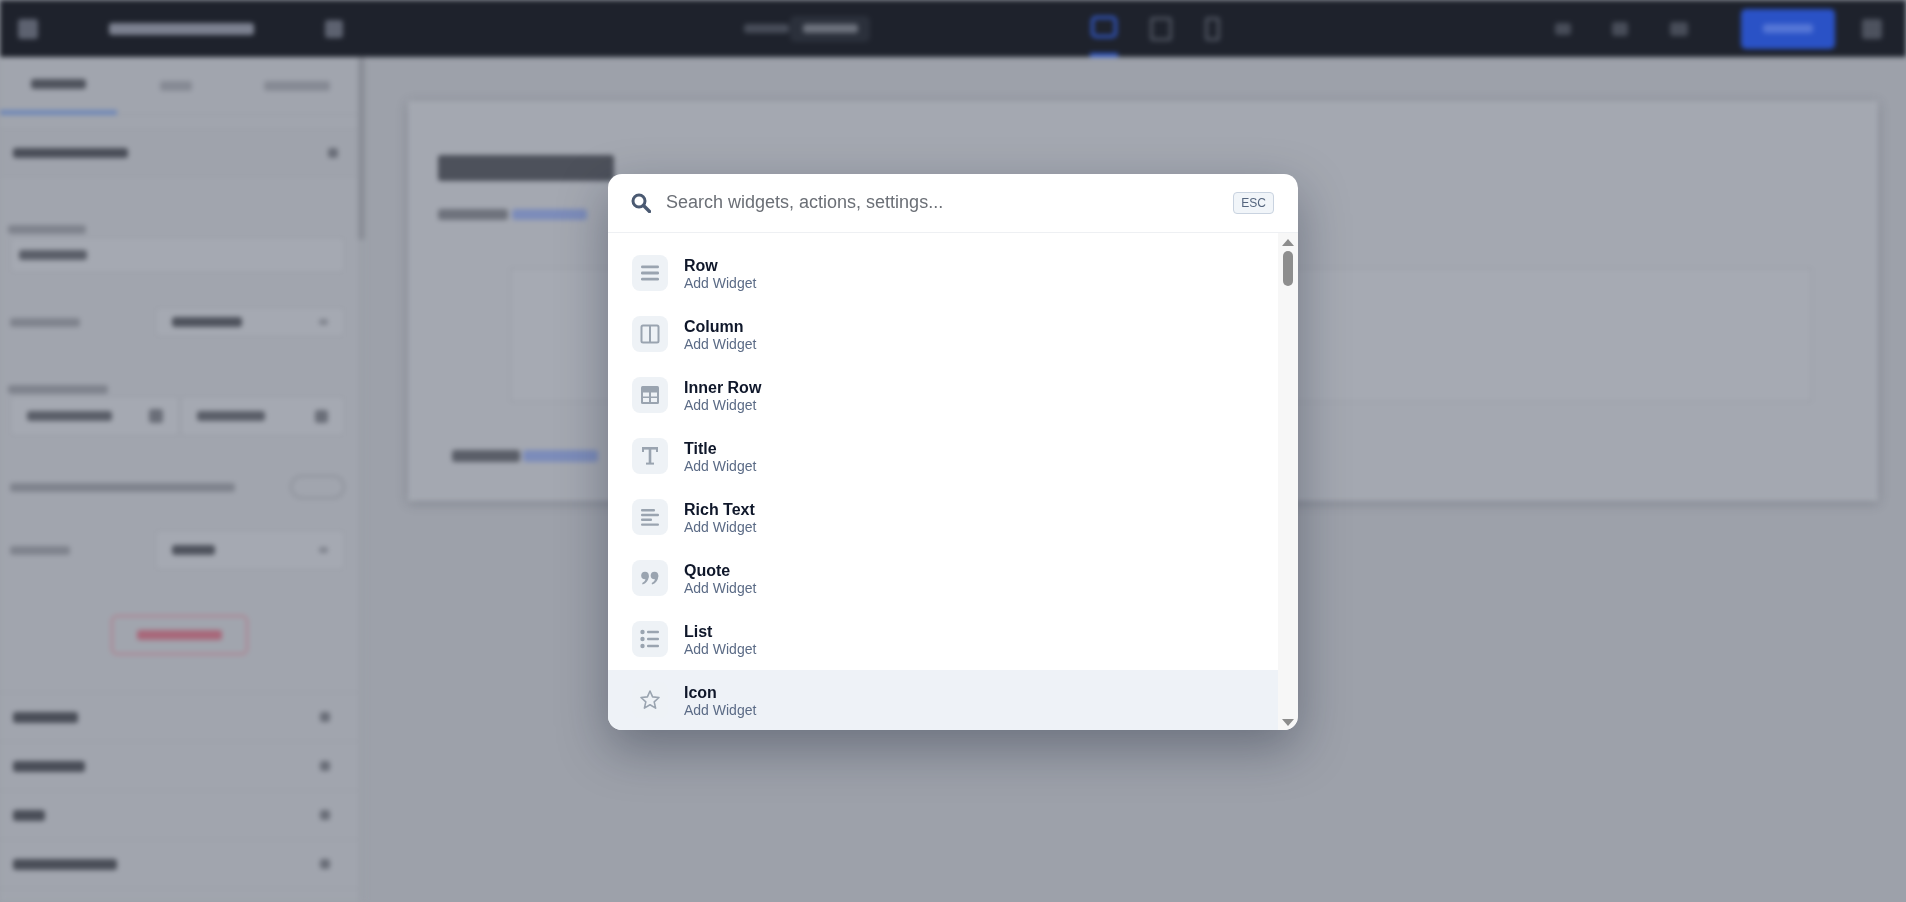 The width and height of the screenshot is (1906, 902). I want to click on widget-option: Rich Text Add Widget, so click(943, 517).